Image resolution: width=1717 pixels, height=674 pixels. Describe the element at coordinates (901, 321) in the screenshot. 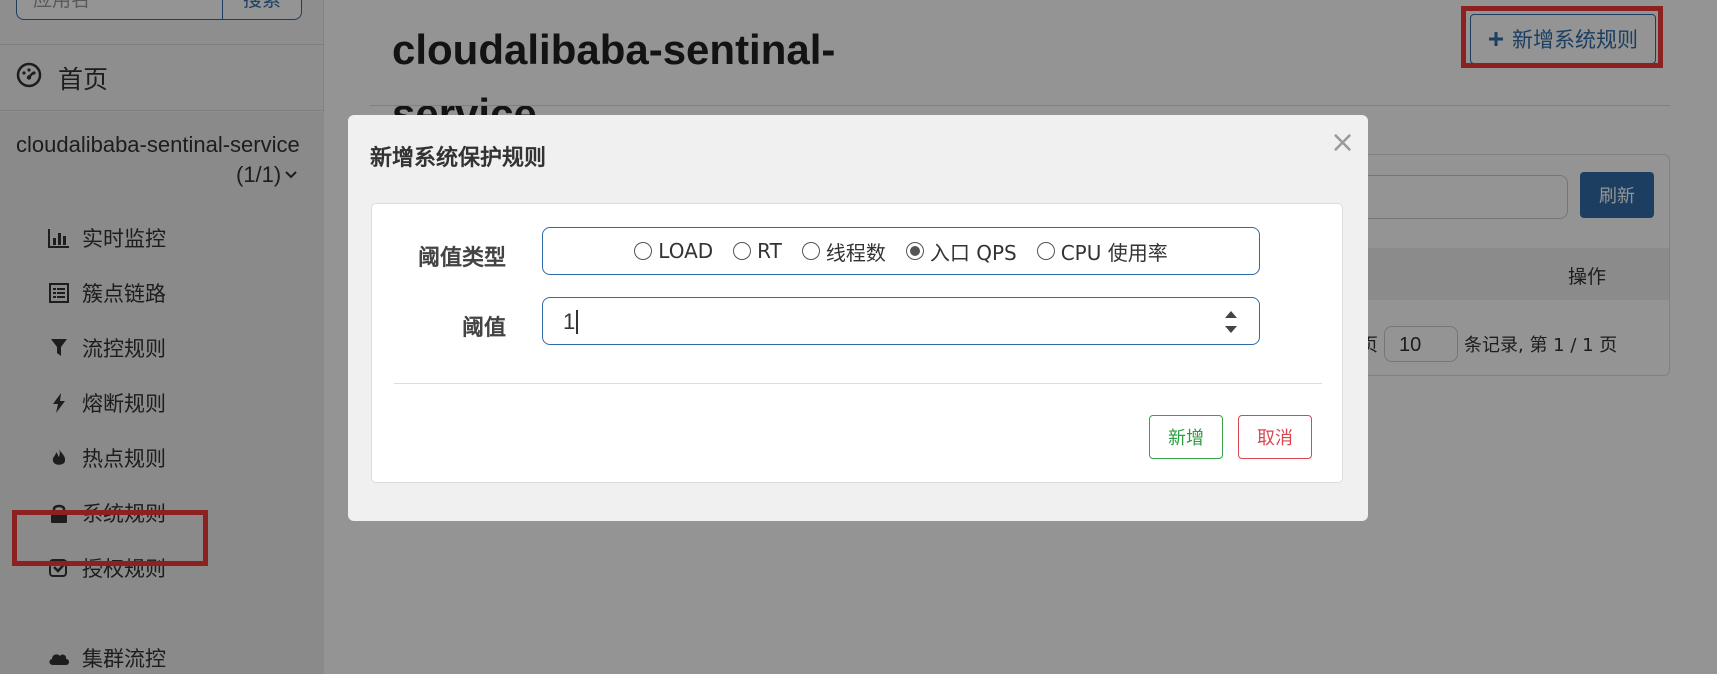

I see `threshold-input: 1` at that location.